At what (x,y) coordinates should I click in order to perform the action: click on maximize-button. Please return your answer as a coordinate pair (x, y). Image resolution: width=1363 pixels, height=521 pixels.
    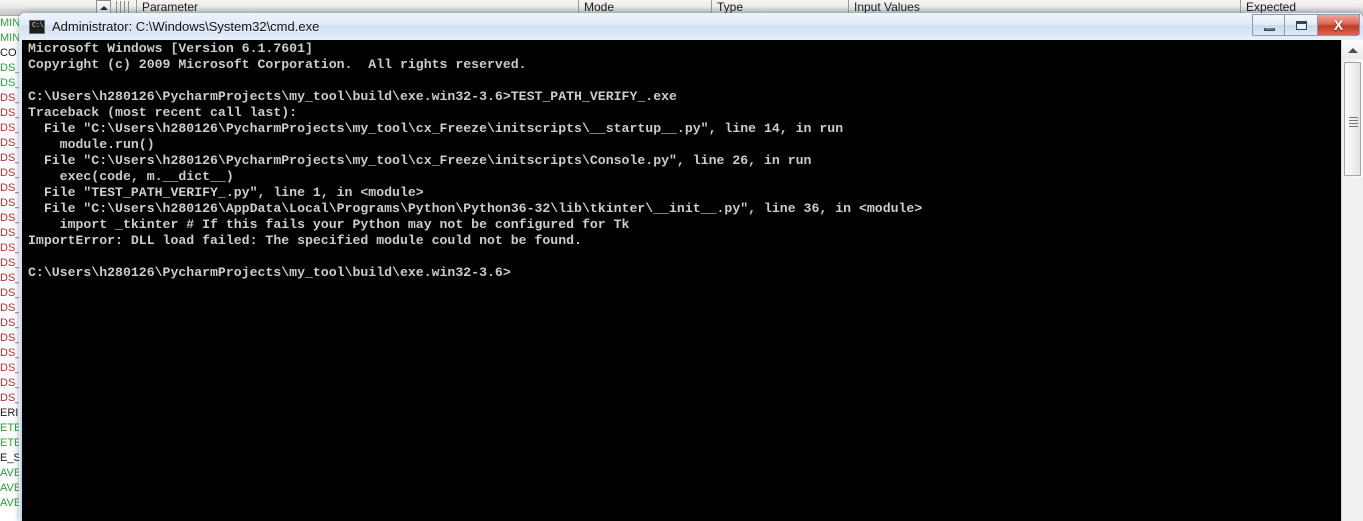
    Looking at the image, I should click on (1301, 25).